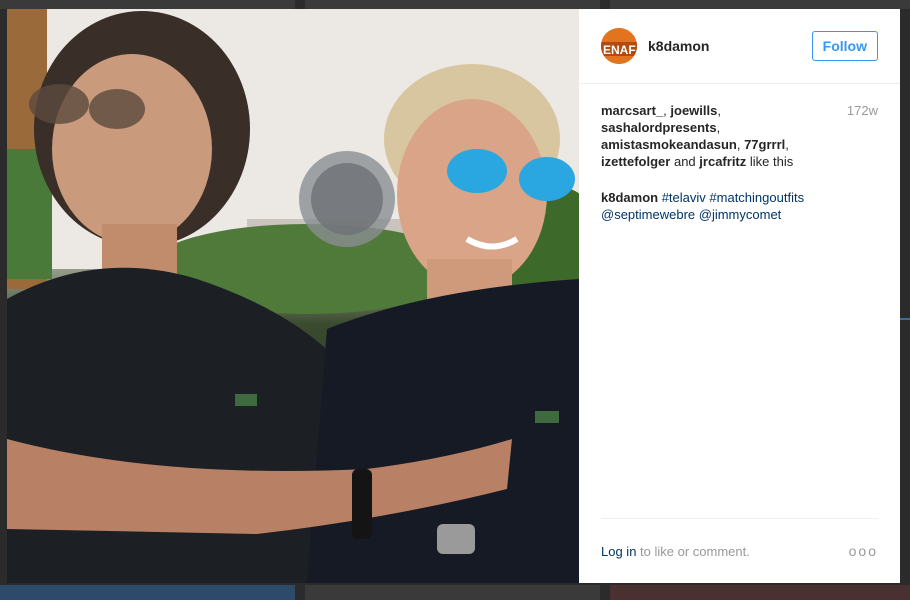 This screenshot has width=910, height=600. What do you see at coordinates (863, 551) in the screenshot?
I see `more-options-icon: ooo` at bounding box center [863, 551].